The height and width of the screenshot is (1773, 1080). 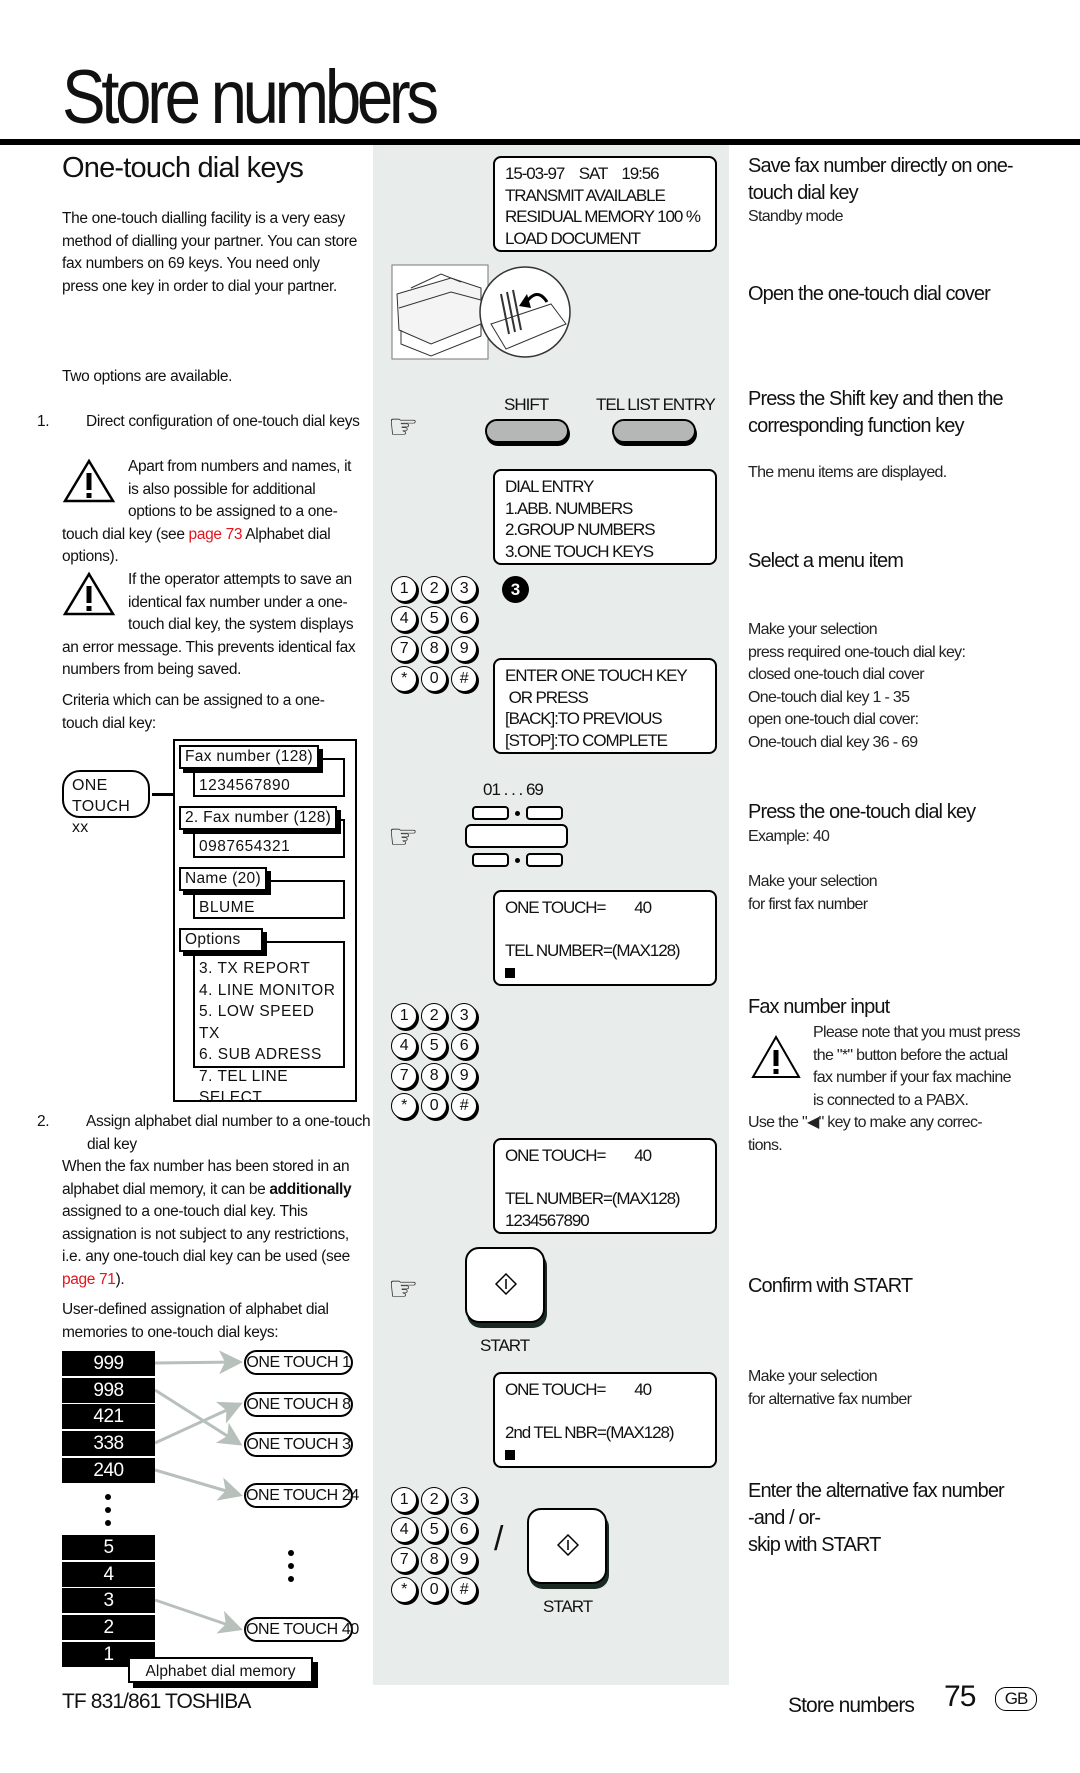 What do you see at coordinates (516, 836) in the screenshot?
I see `one-touch-key-pressed` at bounding box center [516, 836].